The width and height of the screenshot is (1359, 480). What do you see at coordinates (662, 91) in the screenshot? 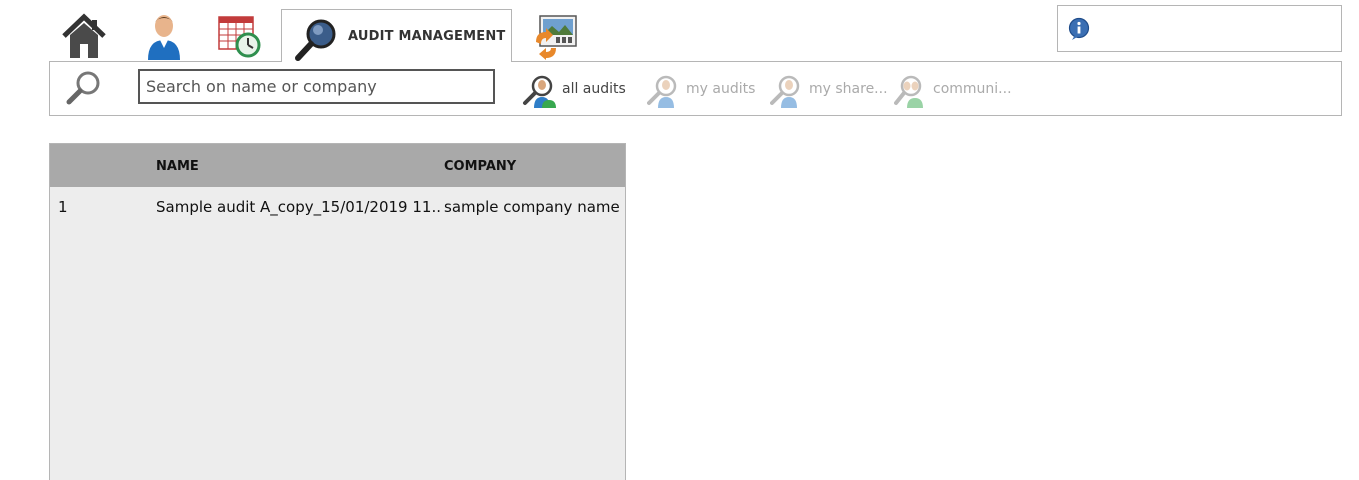
I see `my-audits-icon` at bounding box center [662, 91].